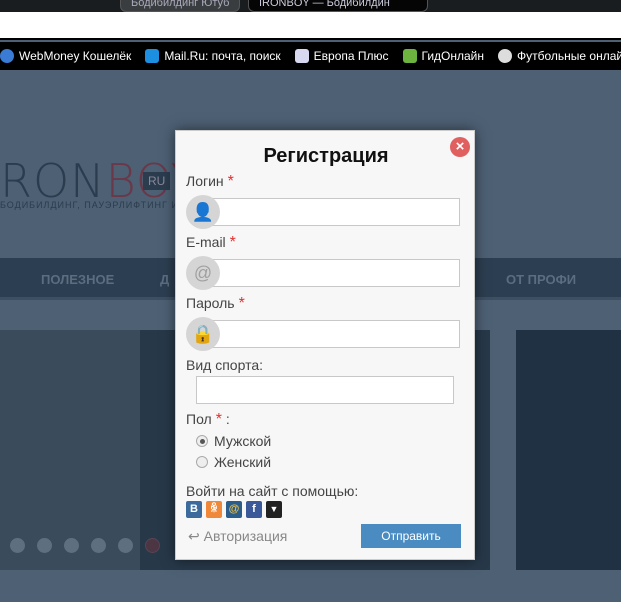 Image resolution: width=621 pixels, height=602 pixels. What do you see at coordinates (541, 279) in the screenshot?
I see `nav-item: ОТ ПРОФИ` at bounding box center [541, 279].